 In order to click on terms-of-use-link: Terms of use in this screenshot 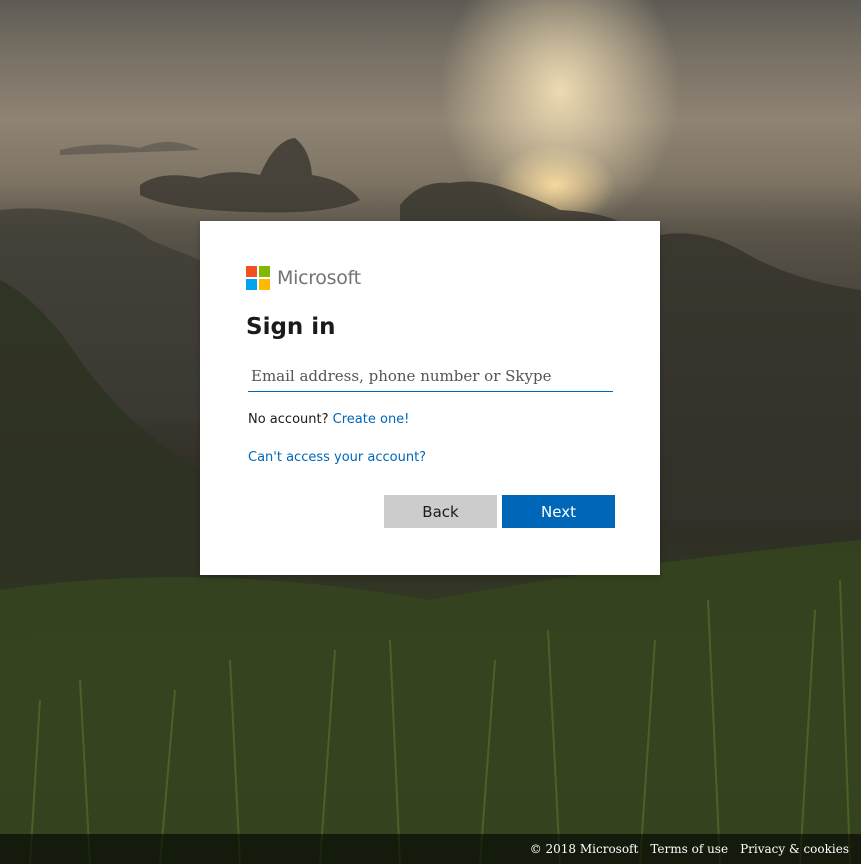, I will do `click(689, 849)`.